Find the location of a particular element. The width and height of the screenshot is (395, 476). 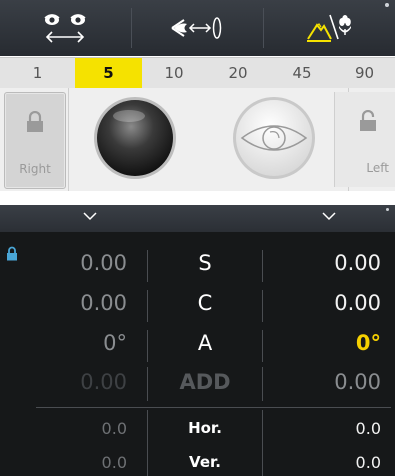

distance-option: 45 is located at coordinates (302, 73).